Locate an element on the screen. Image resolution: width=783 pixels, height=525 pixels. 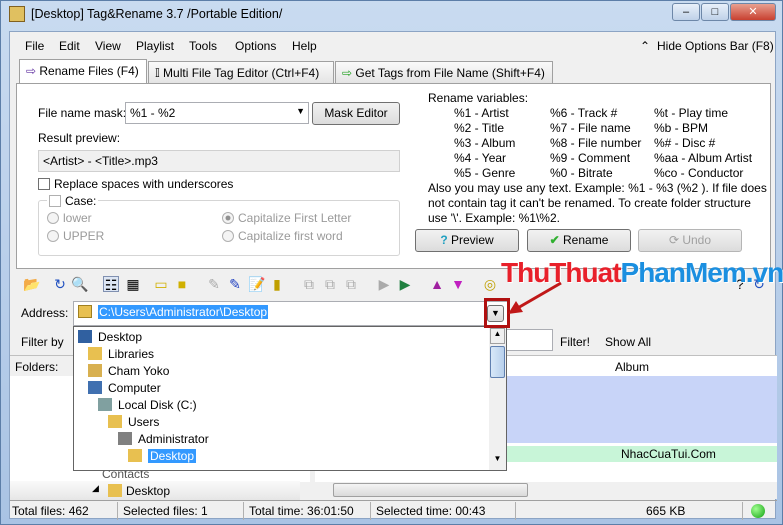
album-cell: NhacCuaTui.Com is located at coordinates (668, 454).